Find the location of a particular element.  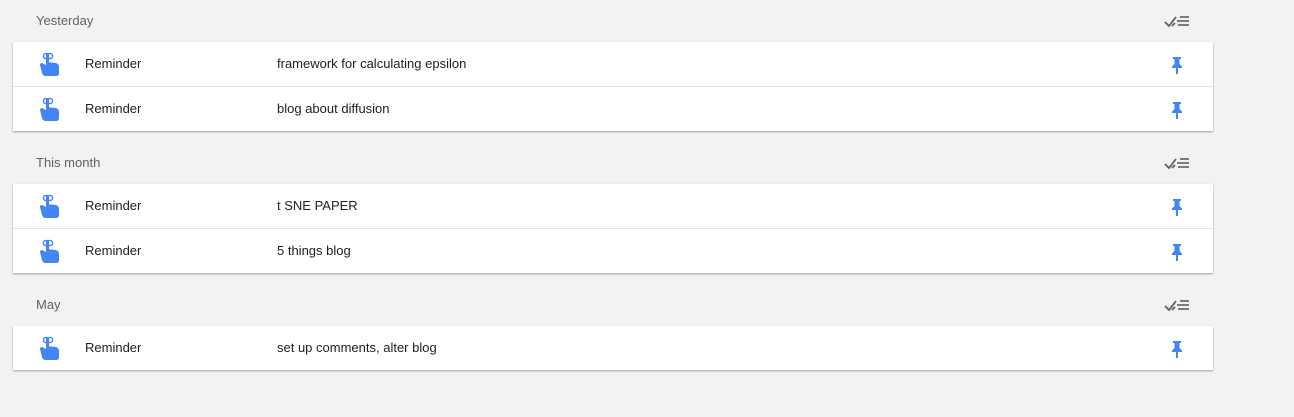

section-header: Yesterday is located at coordinates (613, 21).